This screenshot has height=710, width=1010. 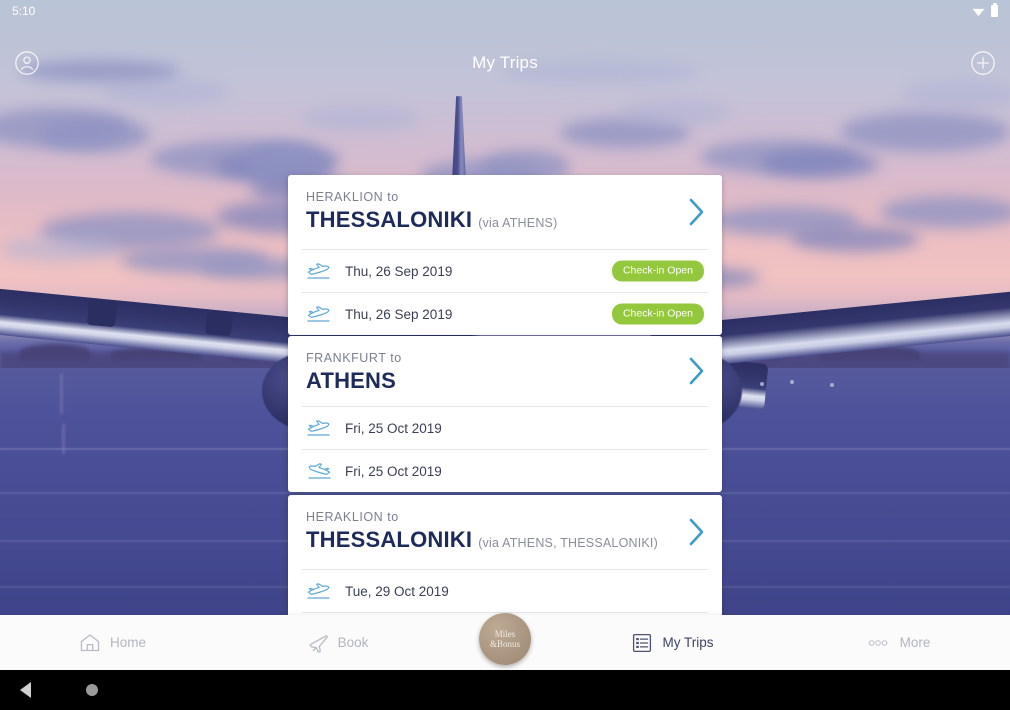 I want to click on miles-bonus-line1: Miles, so click(x=505, y=634).